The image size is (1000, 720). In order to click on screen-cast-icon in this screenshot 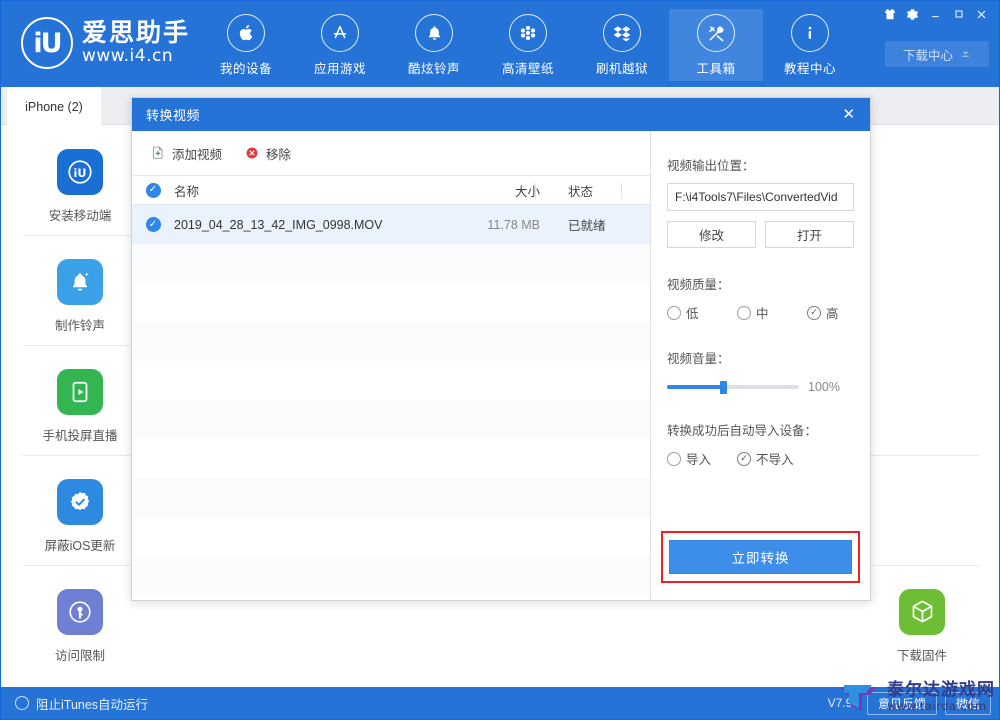, I will do `click(80, 391)`.